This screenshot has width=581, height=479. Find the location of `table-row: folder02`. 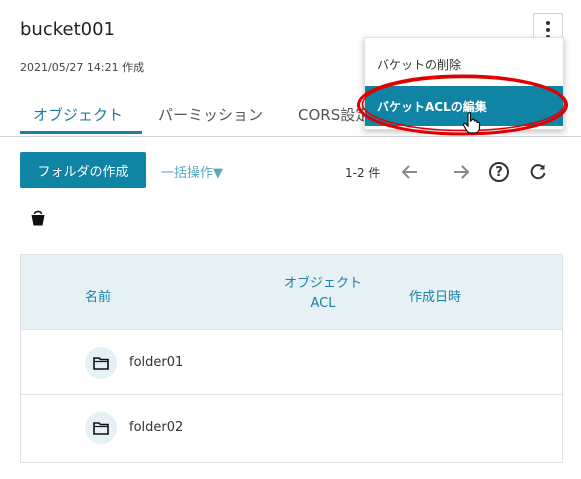

table-row: folder02 is located at coordinates (291, 427).